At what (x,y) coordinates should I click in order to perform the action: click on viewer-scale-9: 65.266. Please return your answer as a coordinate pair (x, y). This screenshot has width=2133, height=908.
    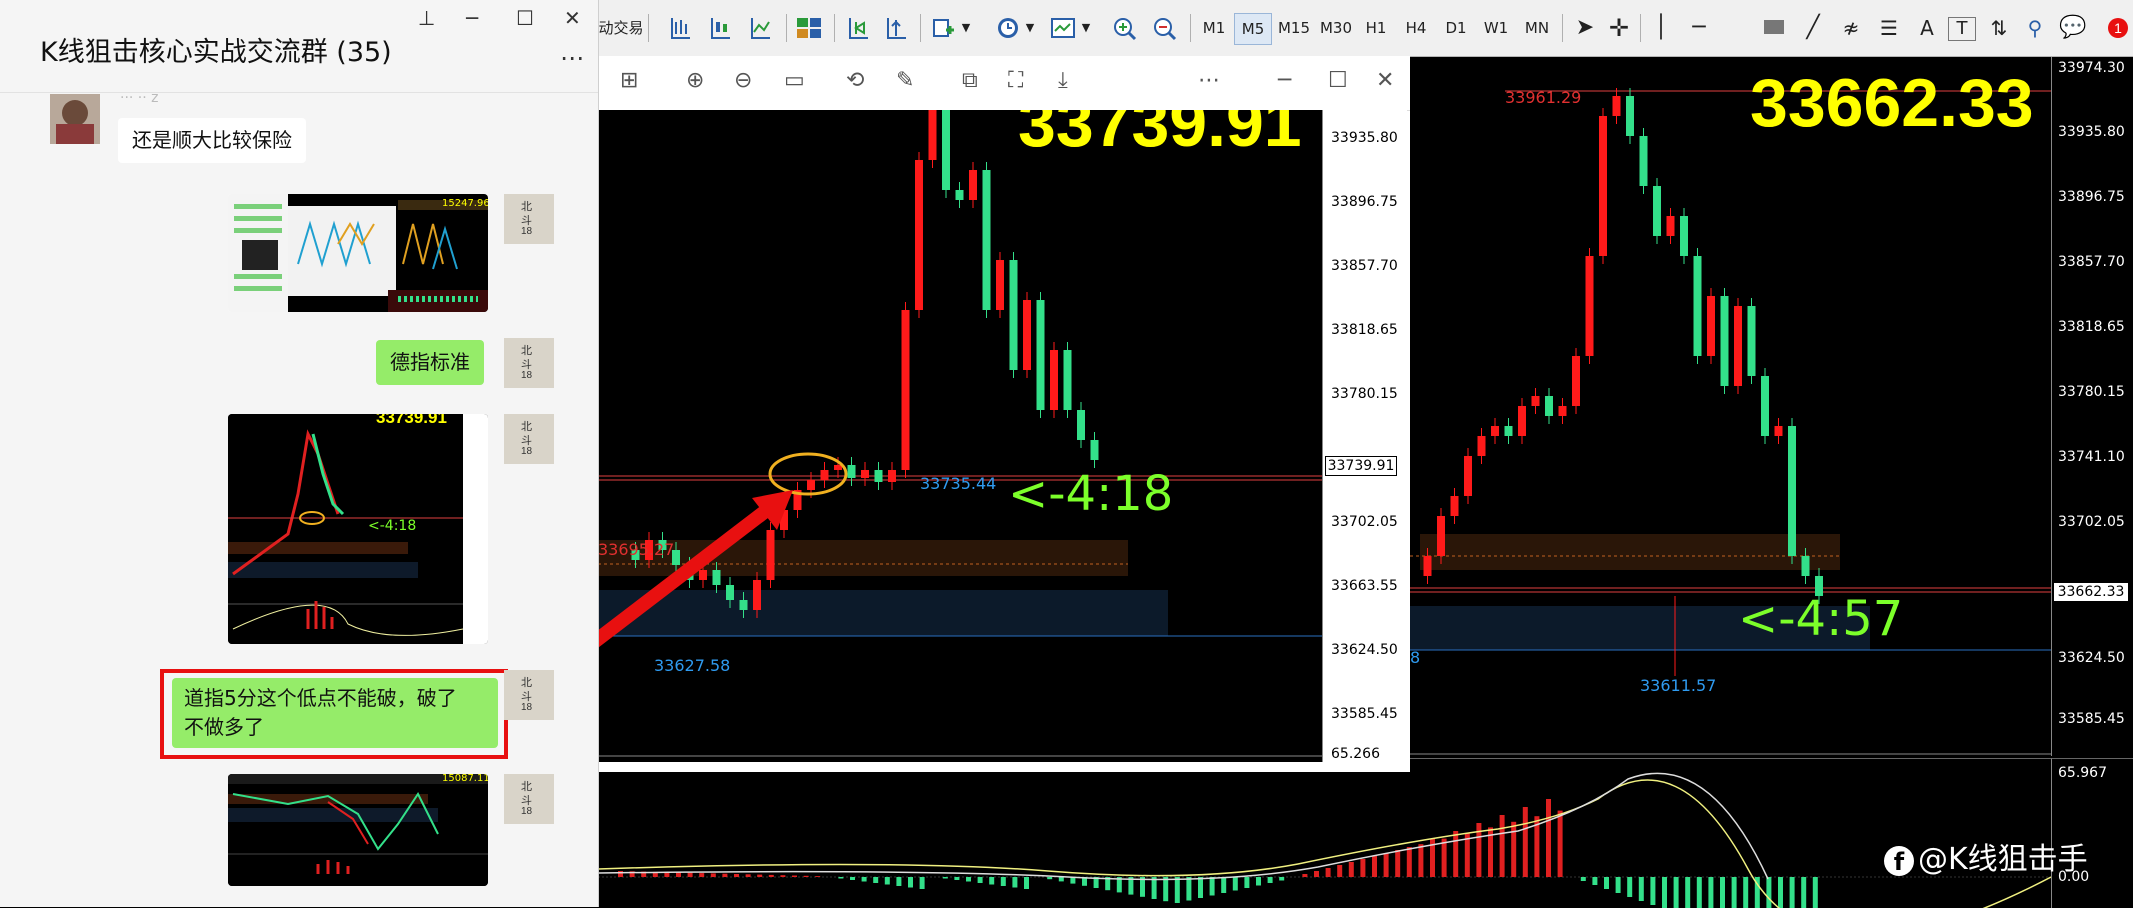
    Looking at the image, I should click on (1355, 754).